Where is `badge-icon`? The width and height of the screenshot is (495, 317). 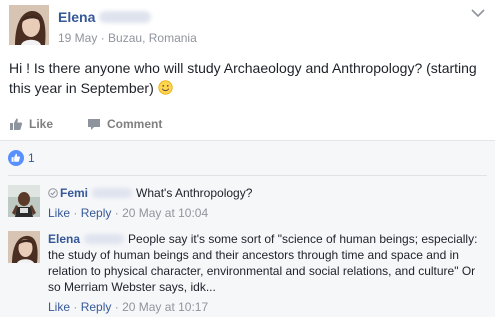 badge-icon is located at coordinates (53, 193).